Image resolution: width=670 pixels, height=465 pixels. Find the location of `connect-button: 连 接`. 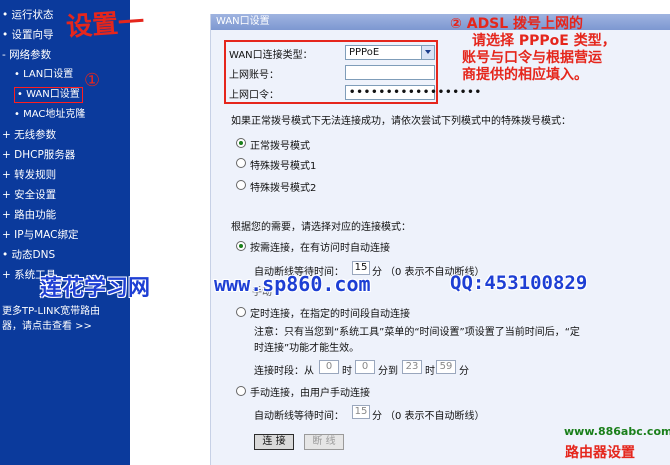

connect-button: 连 接 is located at coordinates (274, 442).